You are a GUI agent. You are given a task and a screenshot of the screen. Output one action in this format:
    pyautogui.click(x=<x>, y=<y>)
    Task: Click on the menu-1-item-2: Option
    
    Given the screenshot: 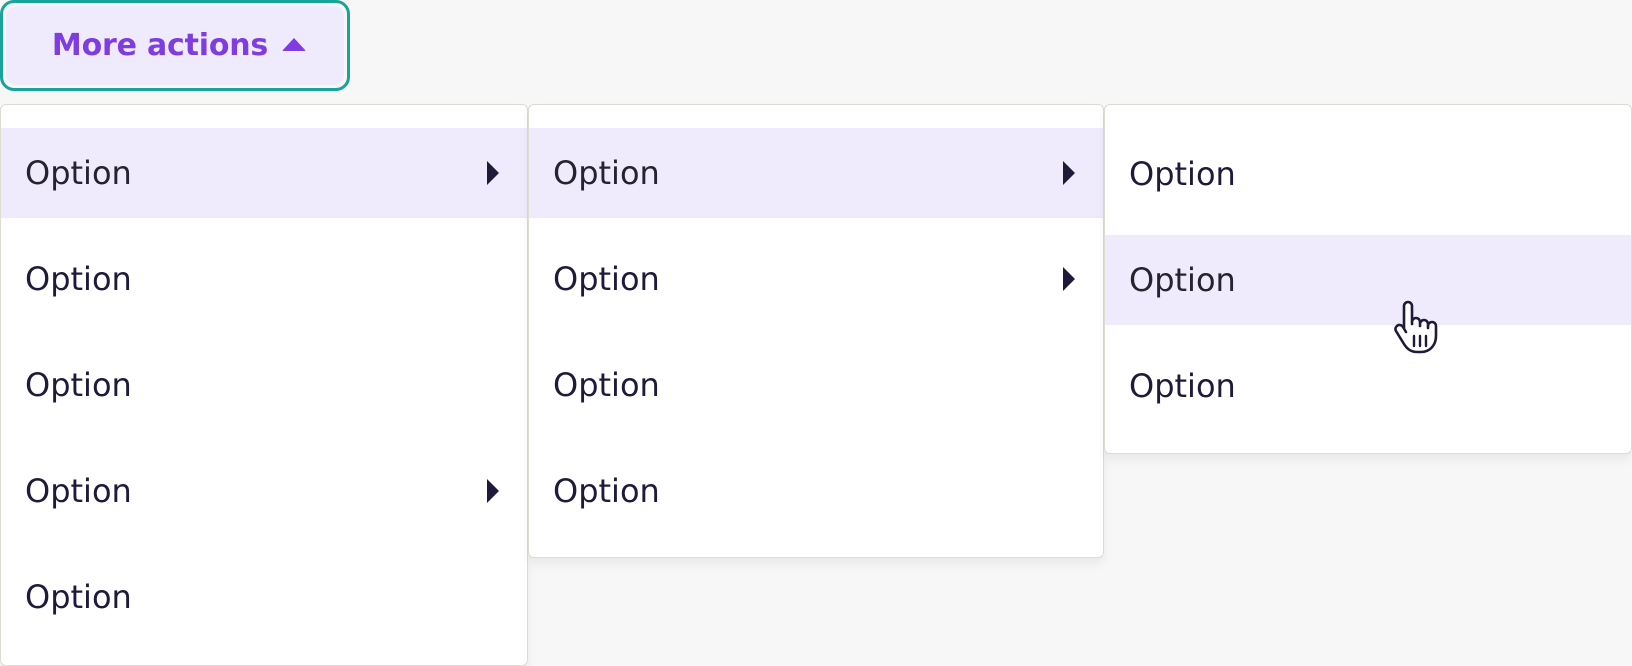 What is the action you would take?
    pyautogui.click(x=264, y=279)
    